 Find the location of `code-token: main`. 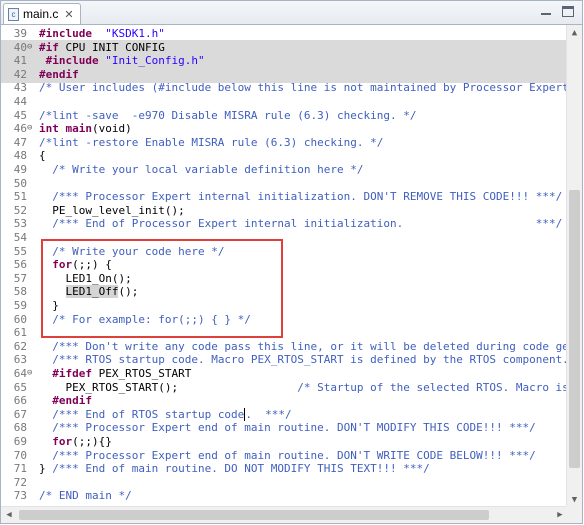

code-token: main is located at coordinates (79, 129).